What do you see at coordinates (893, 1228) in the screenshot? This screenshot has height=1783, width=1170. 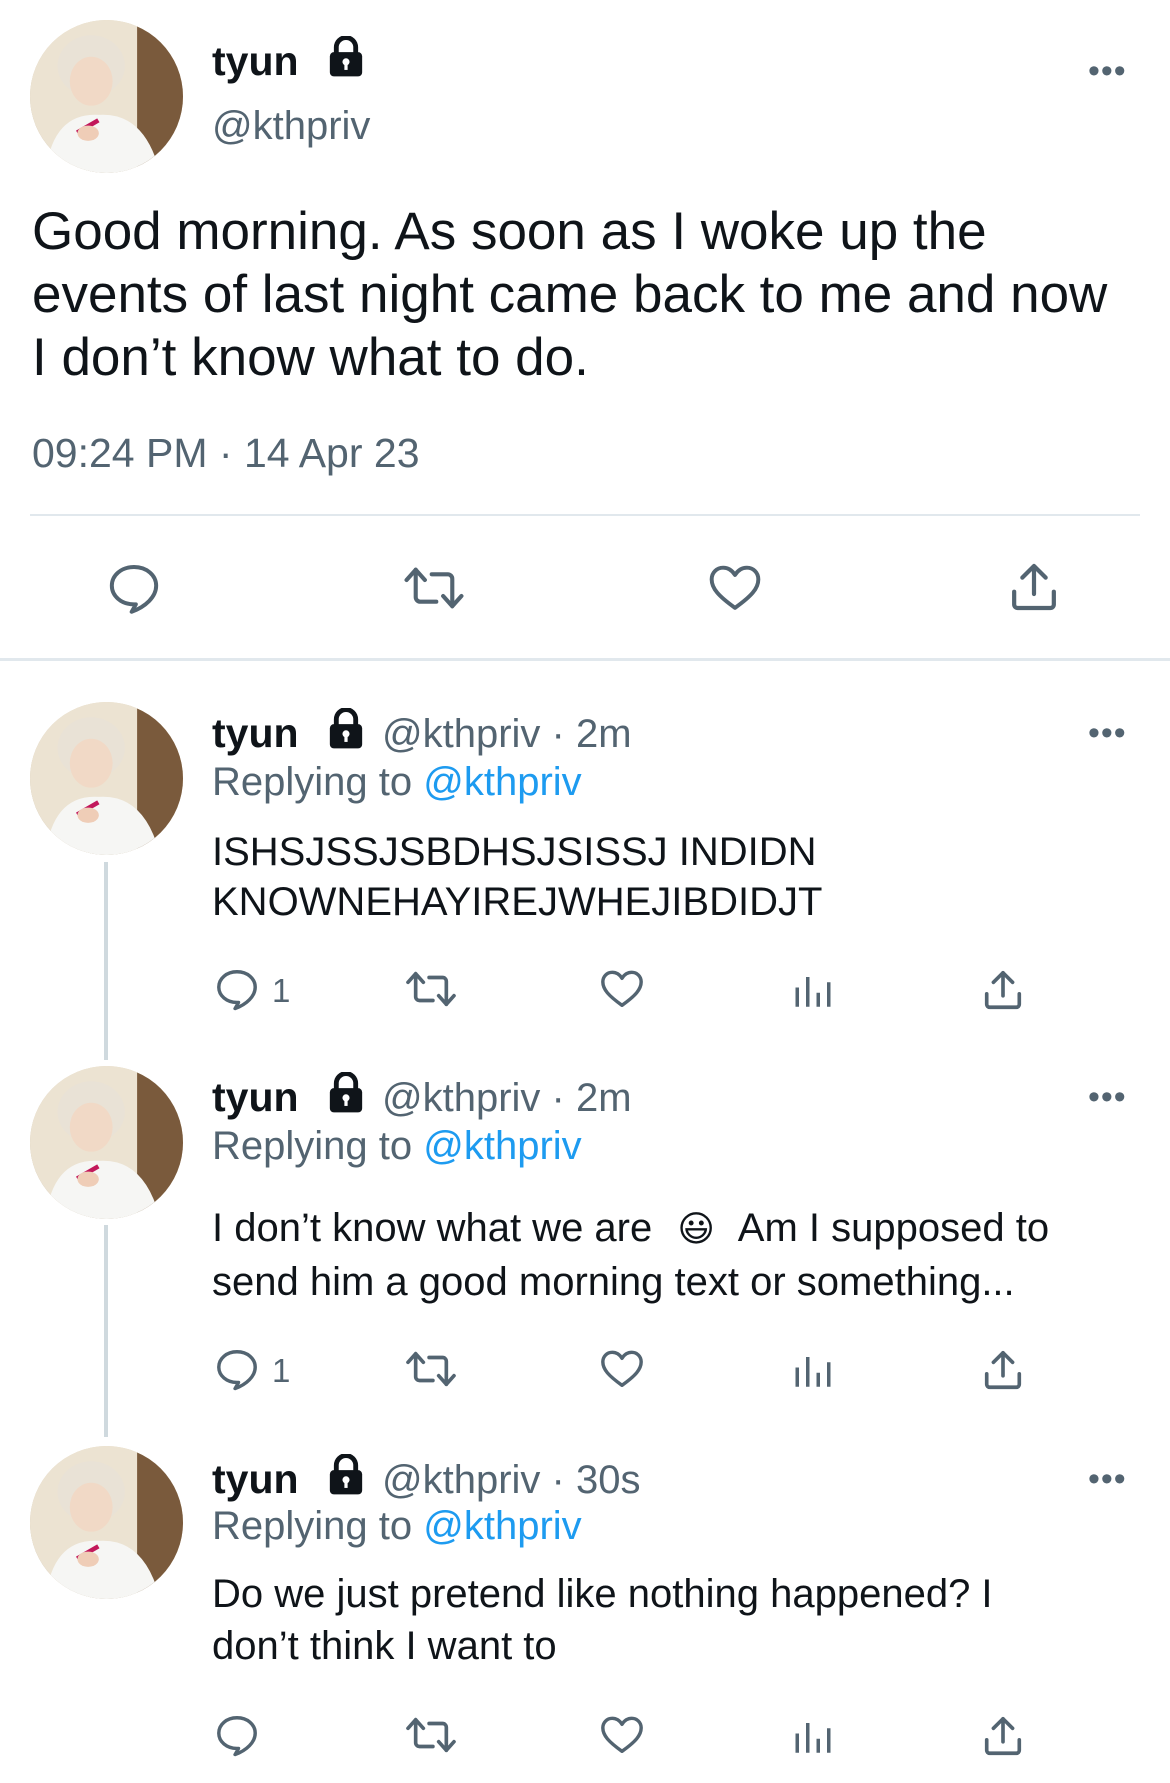 I see `reply-text-part: Am I supposed to` at bounding box center [893, 1228].